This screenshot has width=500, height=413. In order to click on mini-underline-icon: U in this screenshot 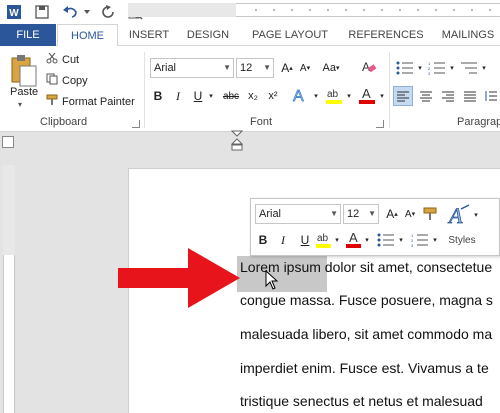, I will do `click(305, 240)`.